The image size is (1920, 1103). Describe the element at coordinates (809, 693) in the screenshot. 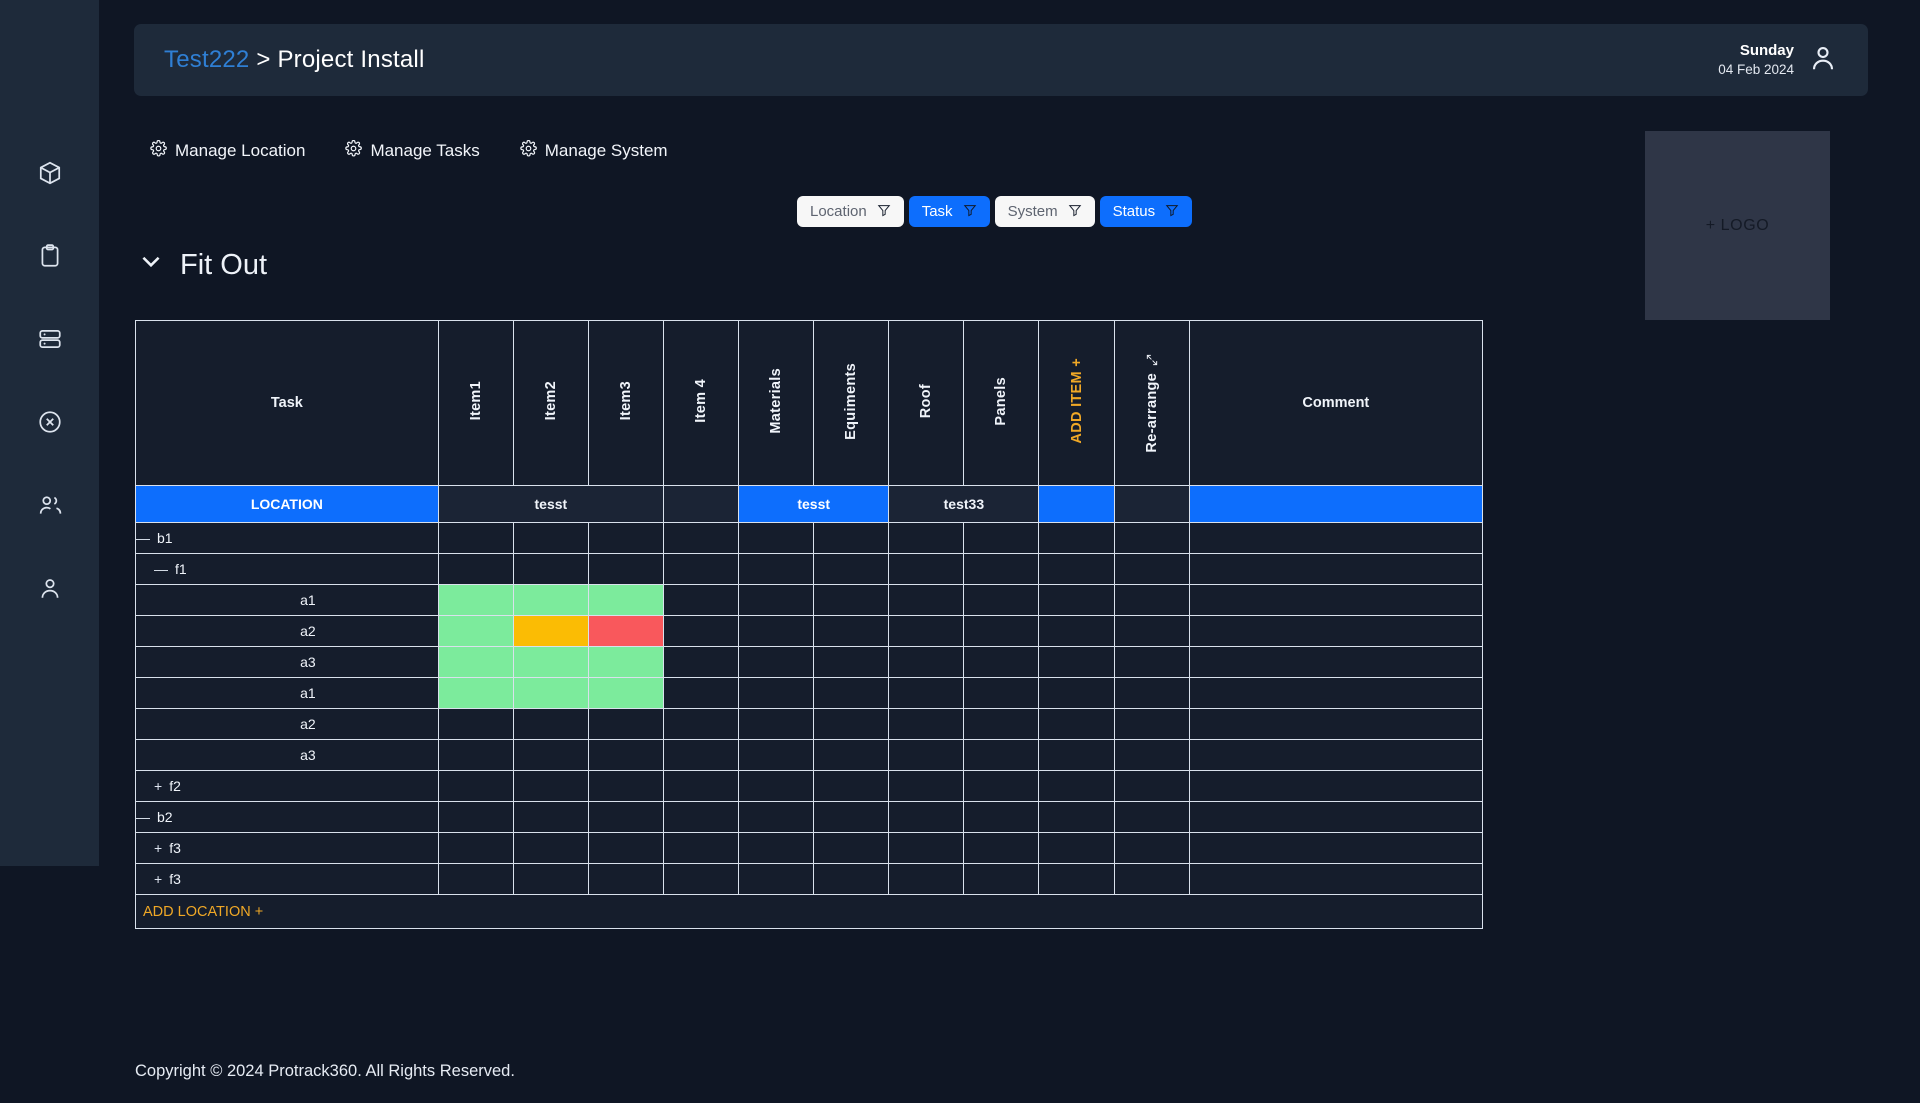

I see `table-row: a1` at that location.